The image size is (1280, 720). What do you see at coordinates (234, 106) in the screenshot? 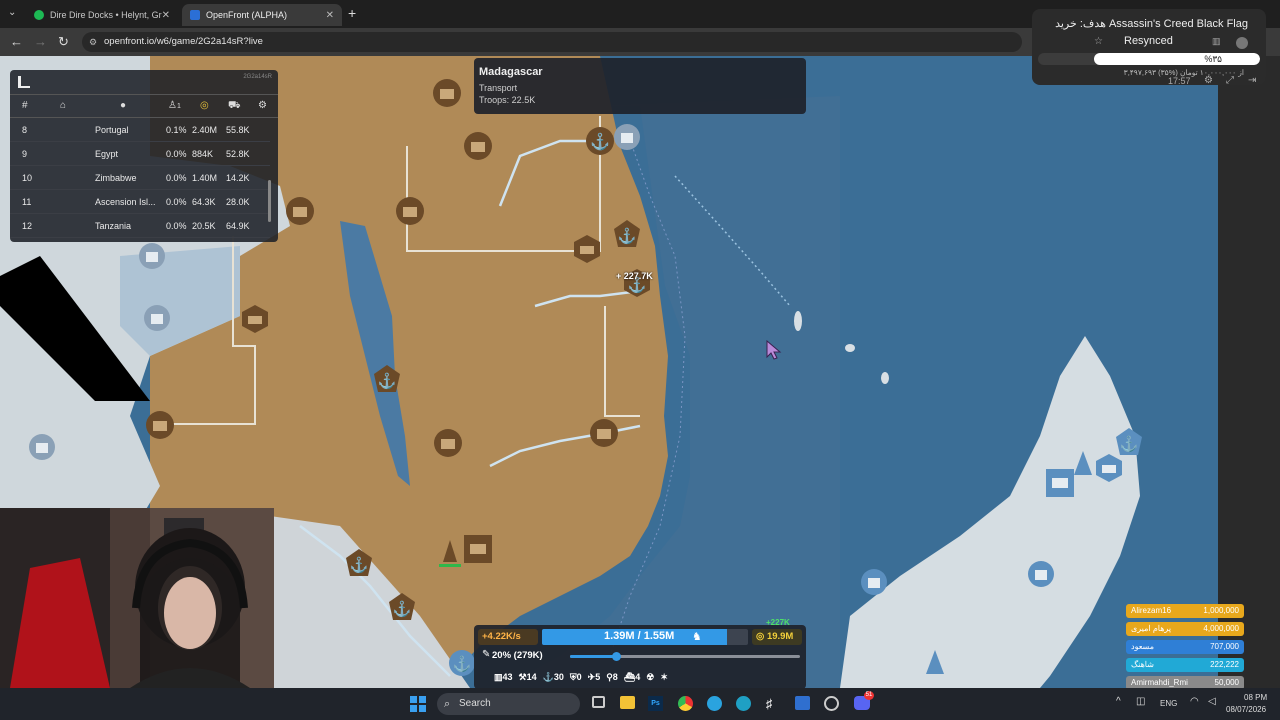
I see `army-icon: ⛟` at bounding box center [234, 106].